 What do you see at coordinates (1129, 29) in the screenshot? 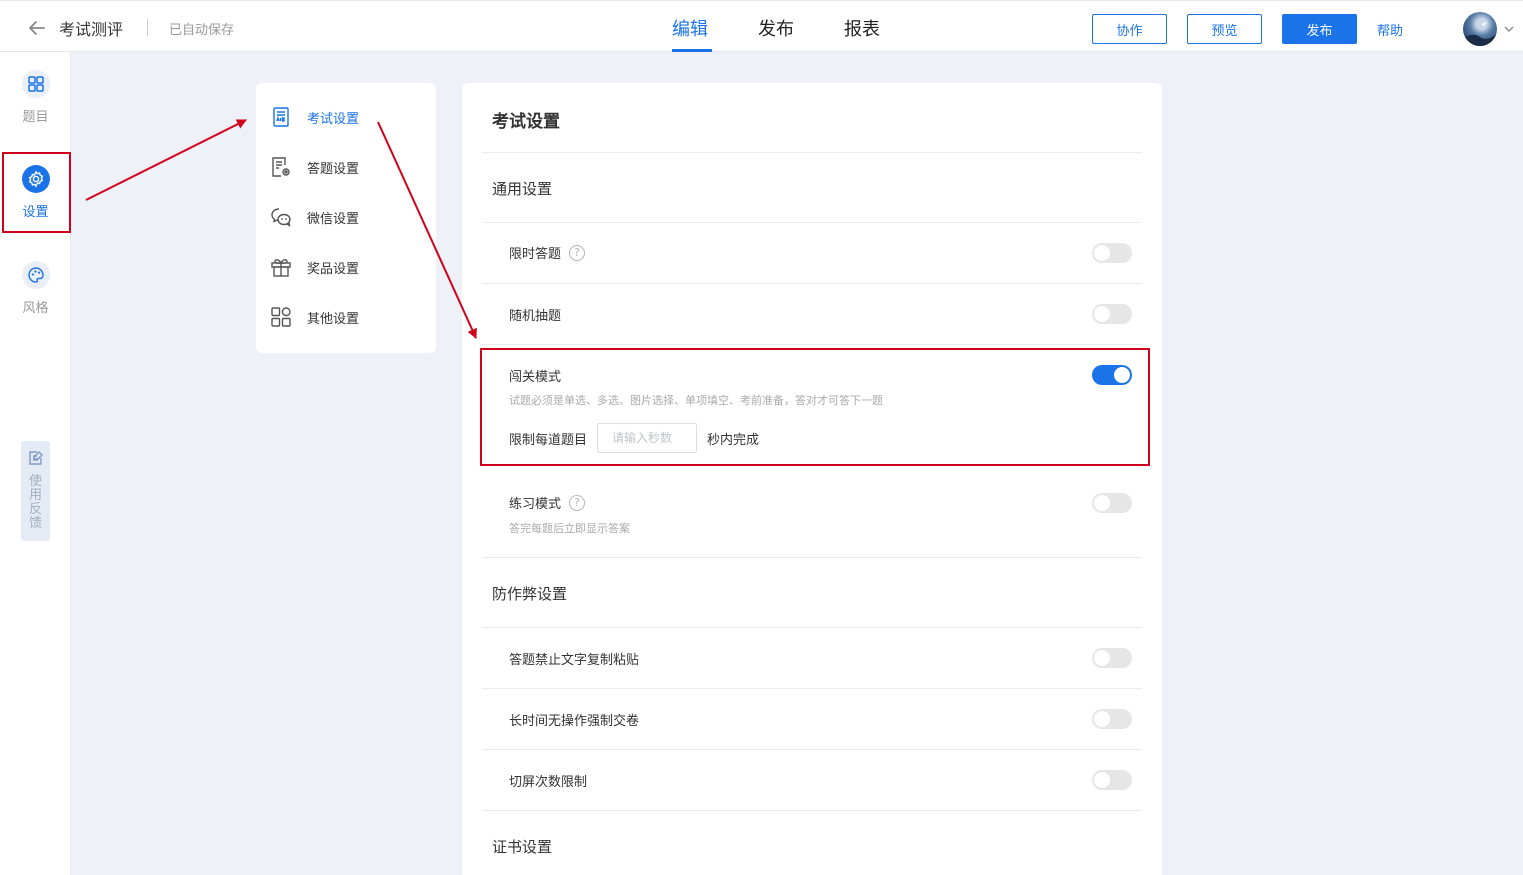
I see `collab-button: 协作` at bounding box center [1129, 29].